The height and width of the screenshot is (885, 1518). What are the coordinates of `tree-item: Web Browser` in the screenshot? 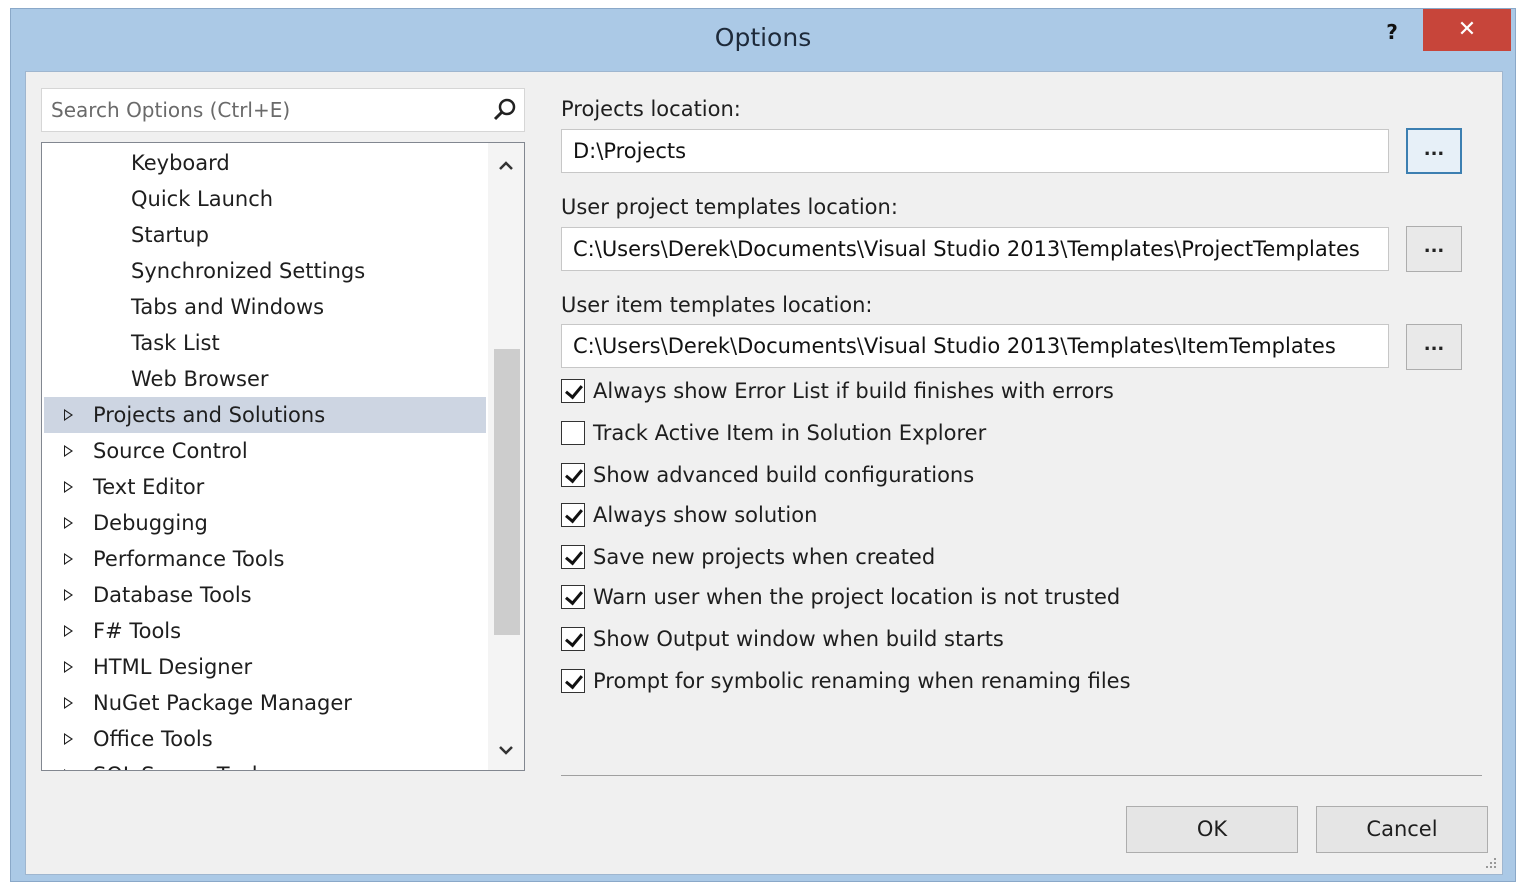 It's located at (265, 379).